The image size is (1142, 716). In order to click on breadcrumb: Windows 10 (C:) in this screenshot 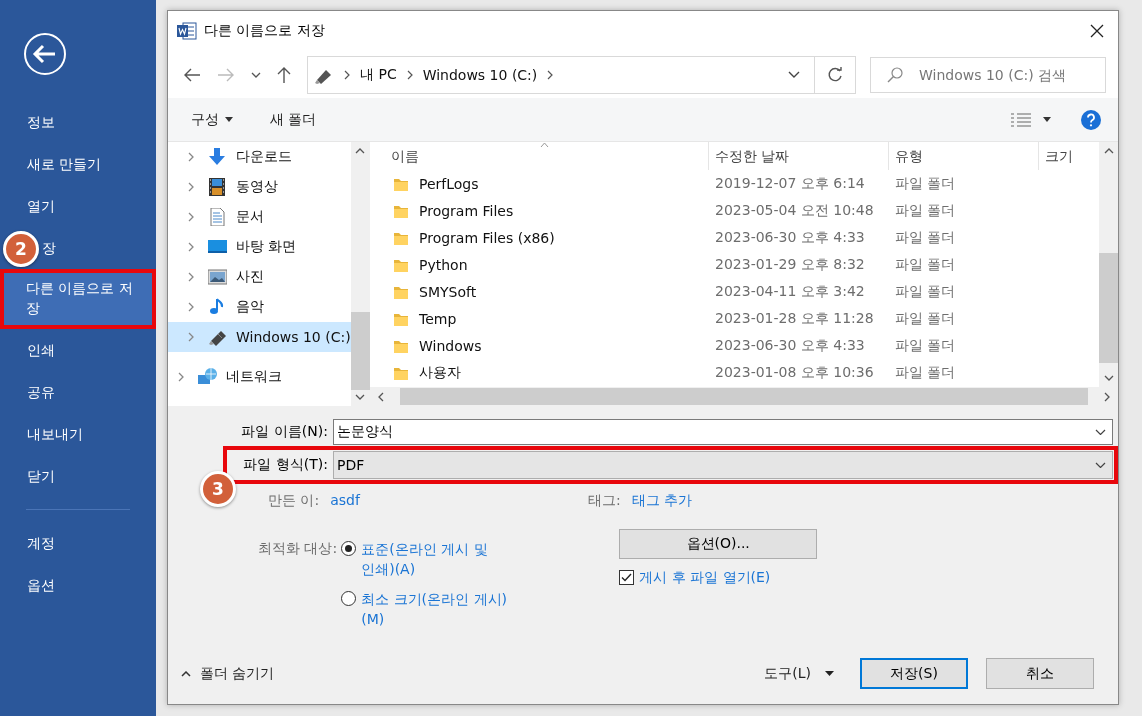, I will do `click(480, 74)`.